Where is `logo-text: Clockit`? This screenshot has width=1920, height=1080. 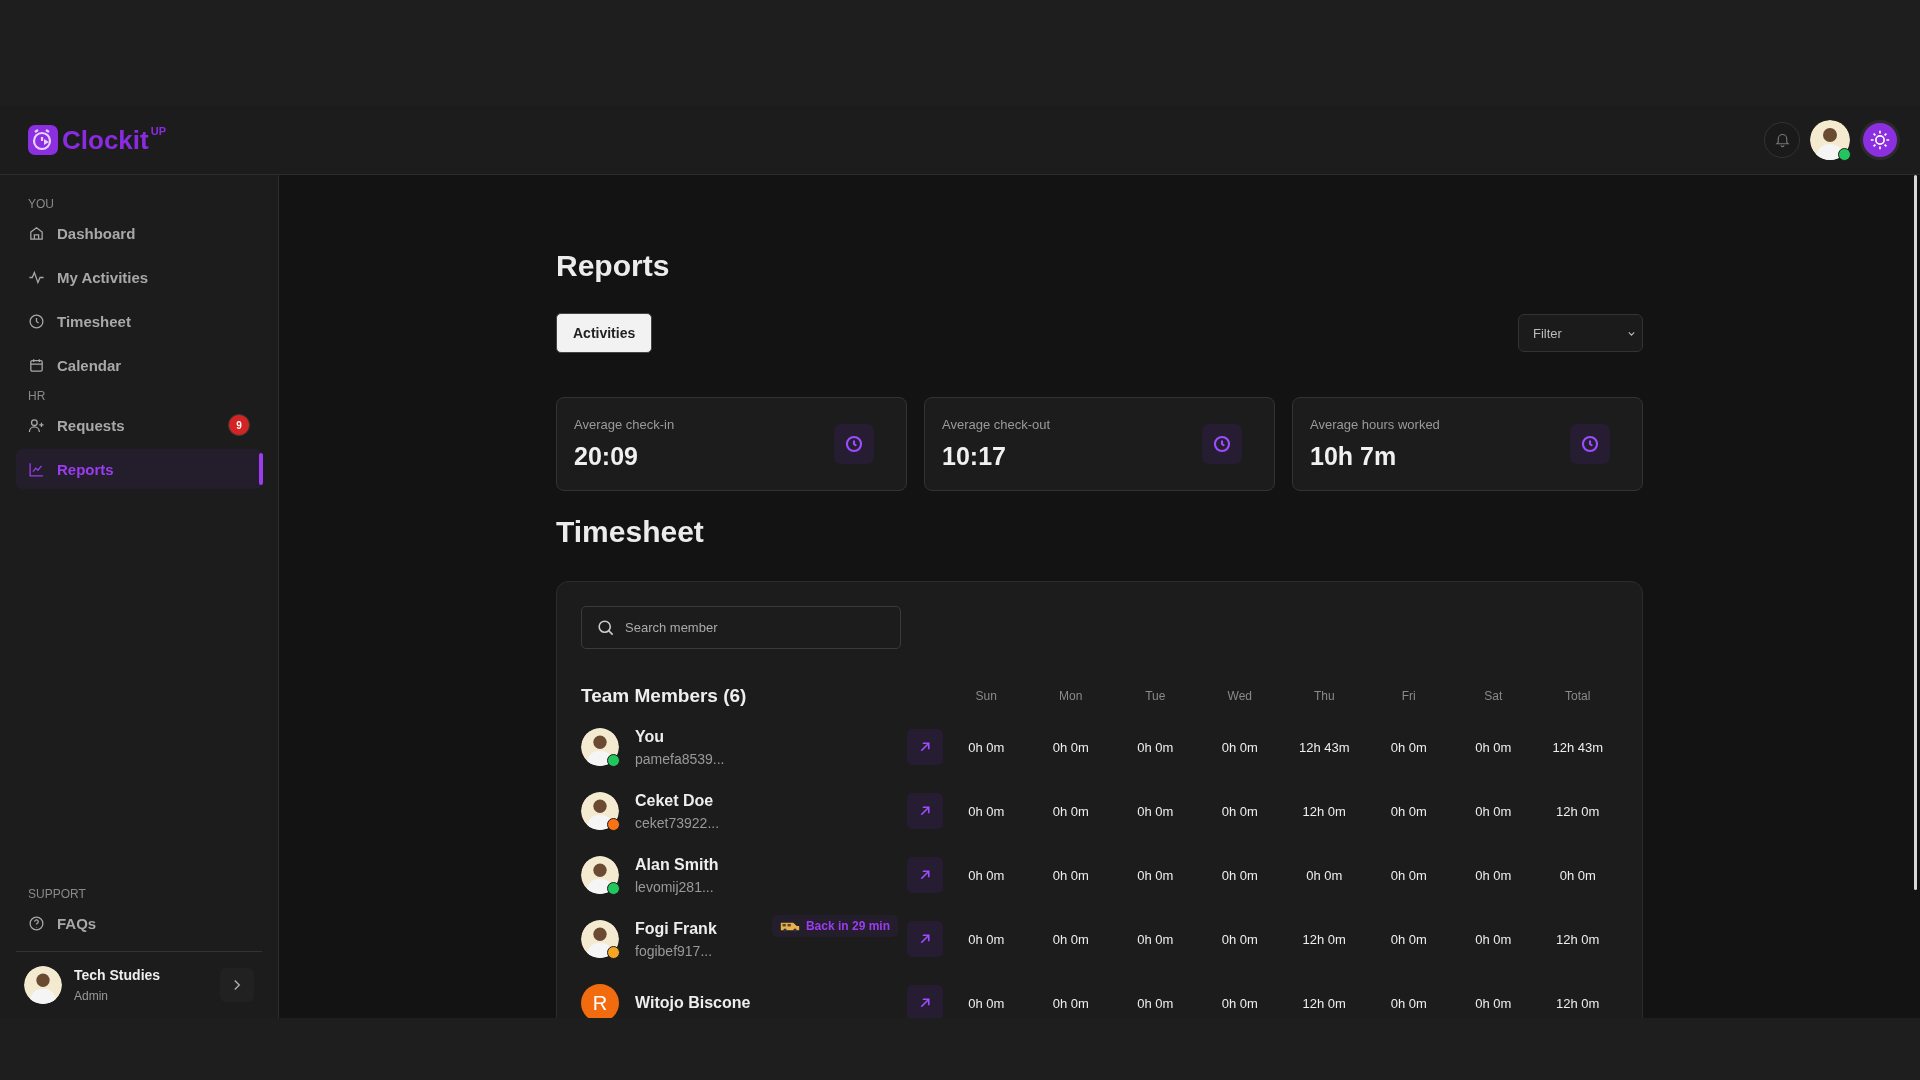 logo-text: Clockit is located at coordinates (105, 139).